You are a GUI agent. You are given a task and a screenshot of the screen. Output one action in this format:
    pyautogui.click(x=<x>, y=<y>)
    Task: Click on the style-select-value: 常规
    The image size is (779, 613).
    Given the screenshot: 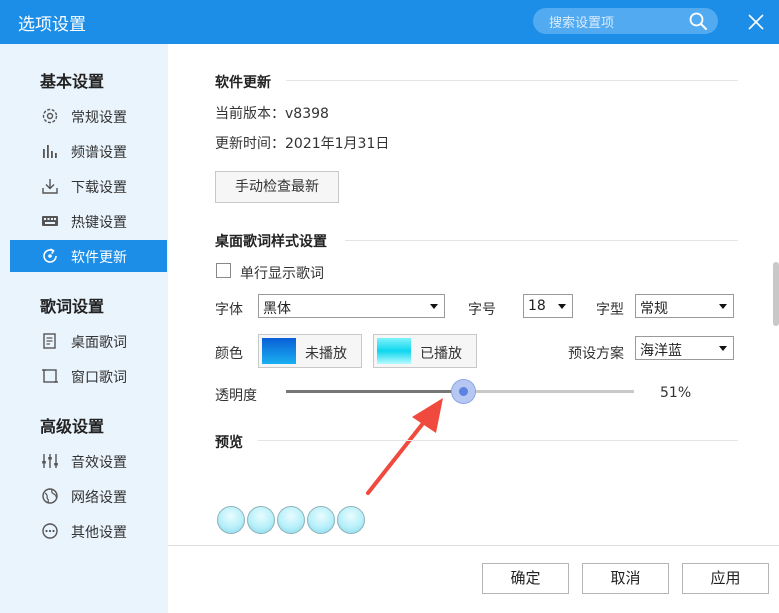 What is the action you would take?
    pyautogui.click(x=654, y=309)
    